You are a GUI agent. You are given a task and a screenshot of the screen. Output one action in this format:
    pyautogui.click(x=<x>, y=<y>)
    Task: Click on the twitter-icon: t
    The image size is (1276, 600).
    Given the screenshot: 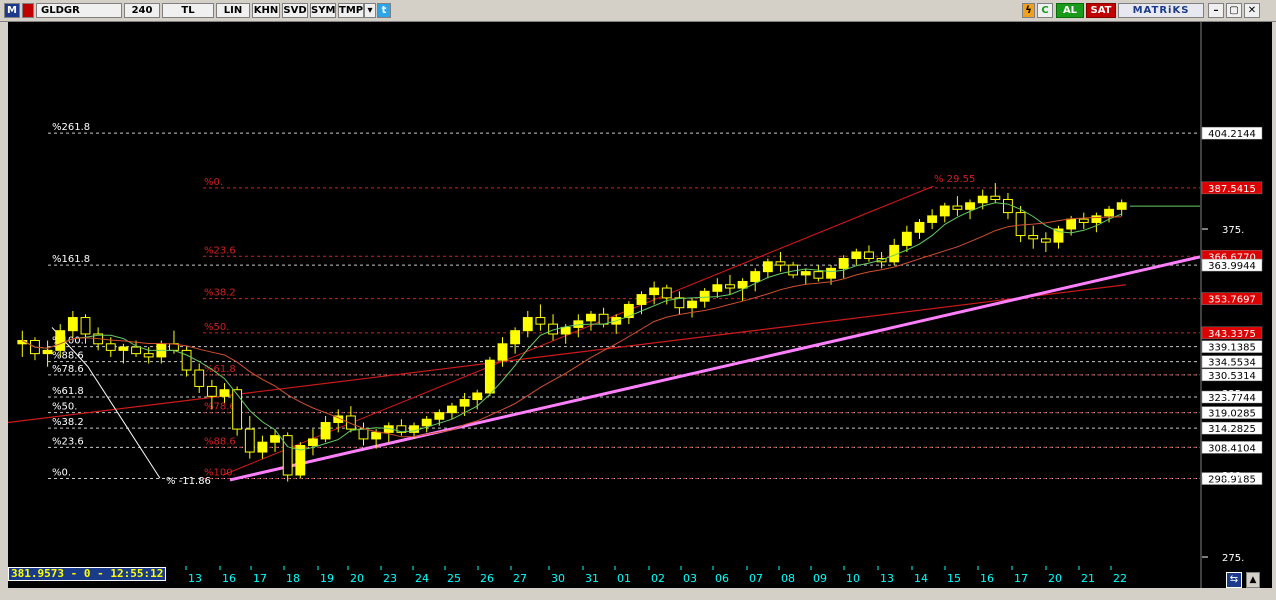 What is the action you would take?
    pyautogui.click(x=384, y=10)
    